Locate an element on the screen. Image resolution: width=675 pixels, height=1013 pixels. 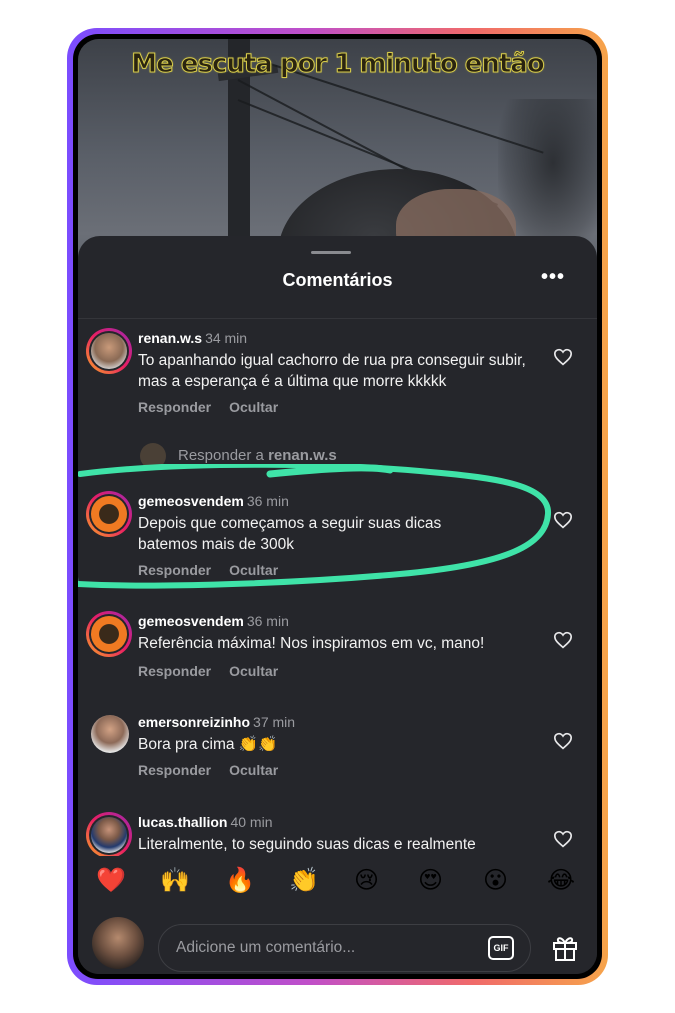
comment-header: lucas.thallion 40 min is located at coordinates (205, 822).